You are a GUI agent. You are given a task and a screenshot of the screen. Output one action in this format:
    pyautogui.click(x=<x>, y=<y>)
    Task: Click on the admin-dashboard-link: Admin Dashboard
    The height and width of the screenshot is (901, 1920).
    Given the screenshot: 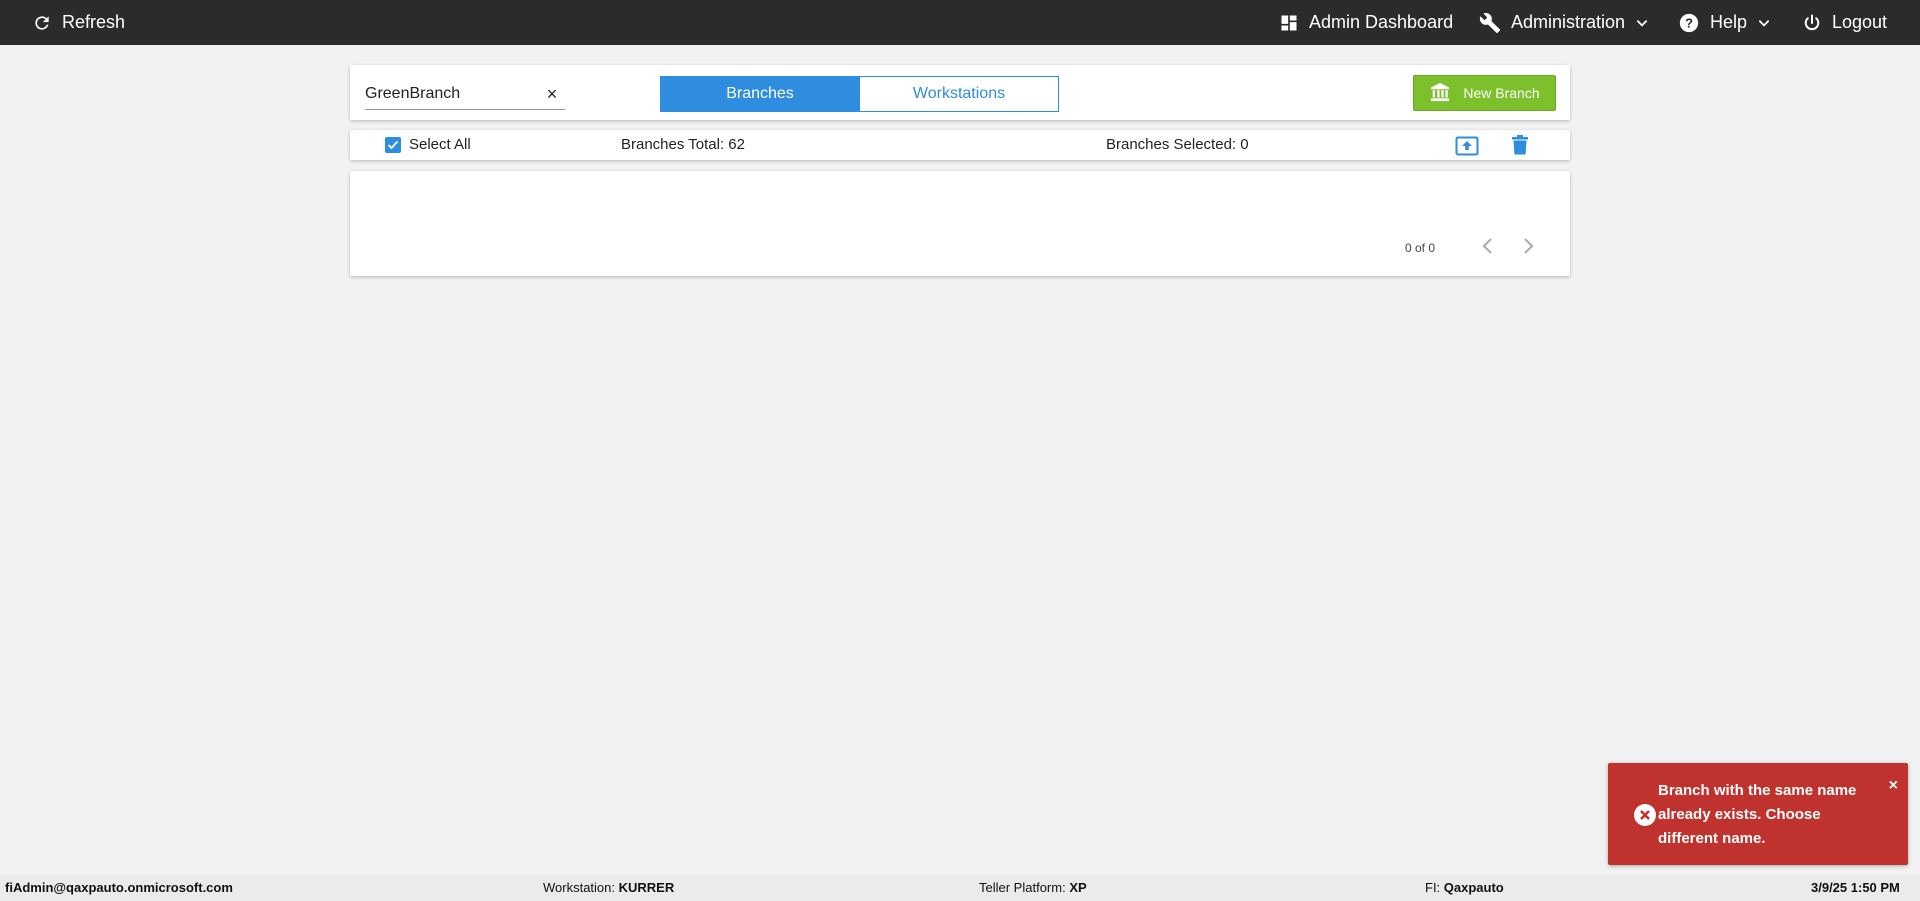 What is the action you would take?
    pyautogui.click(x=1366, y=22)
    